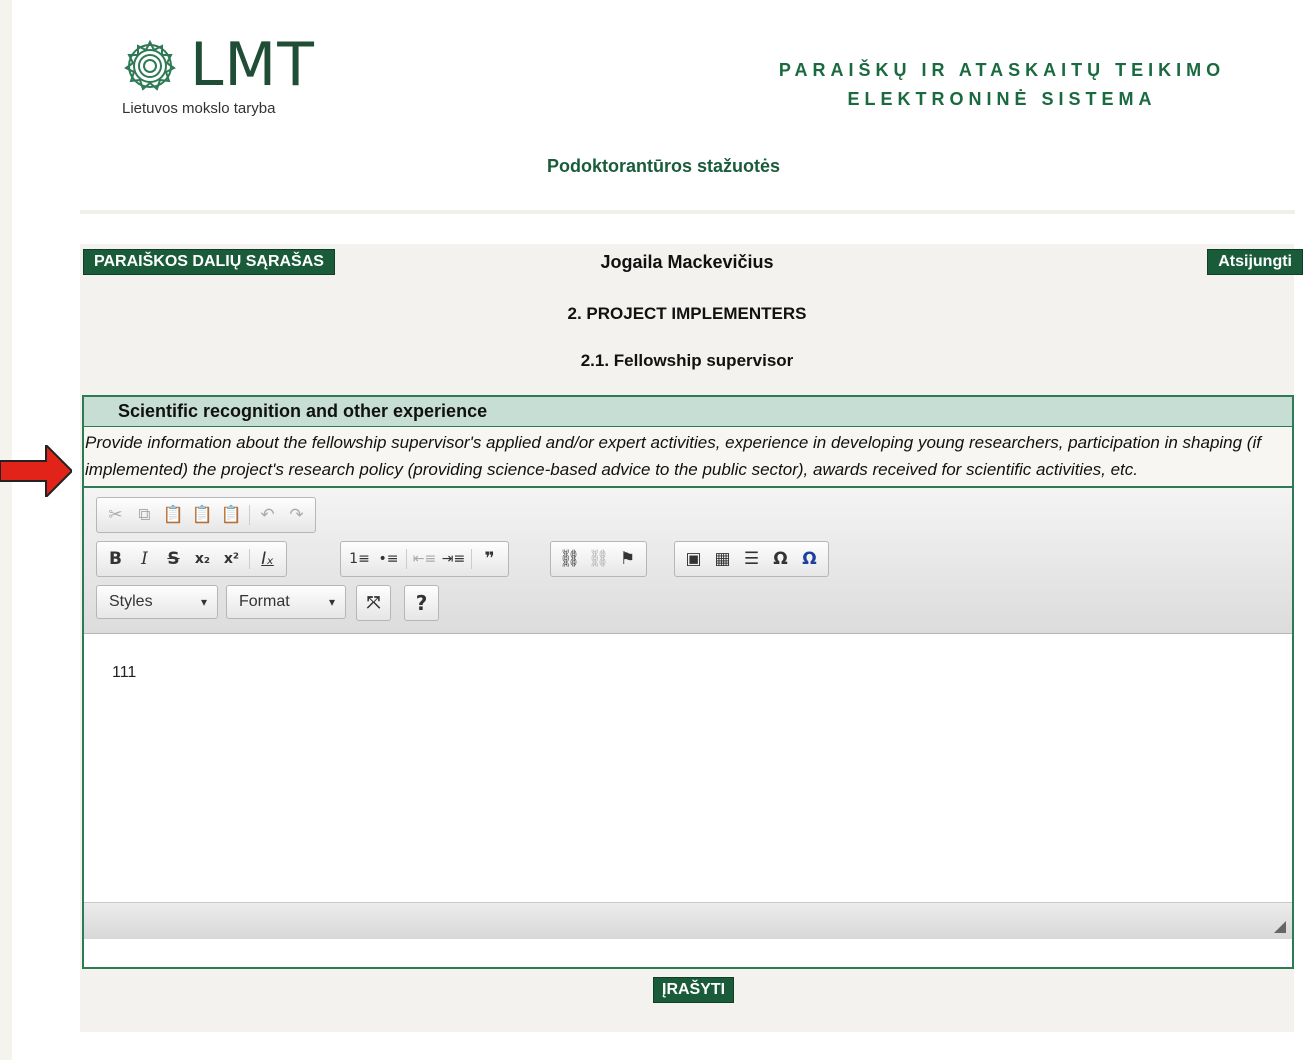 The width and height of the screenshot is (1315, 1060). I want to click on bold-icon: B, so click(115, 559).